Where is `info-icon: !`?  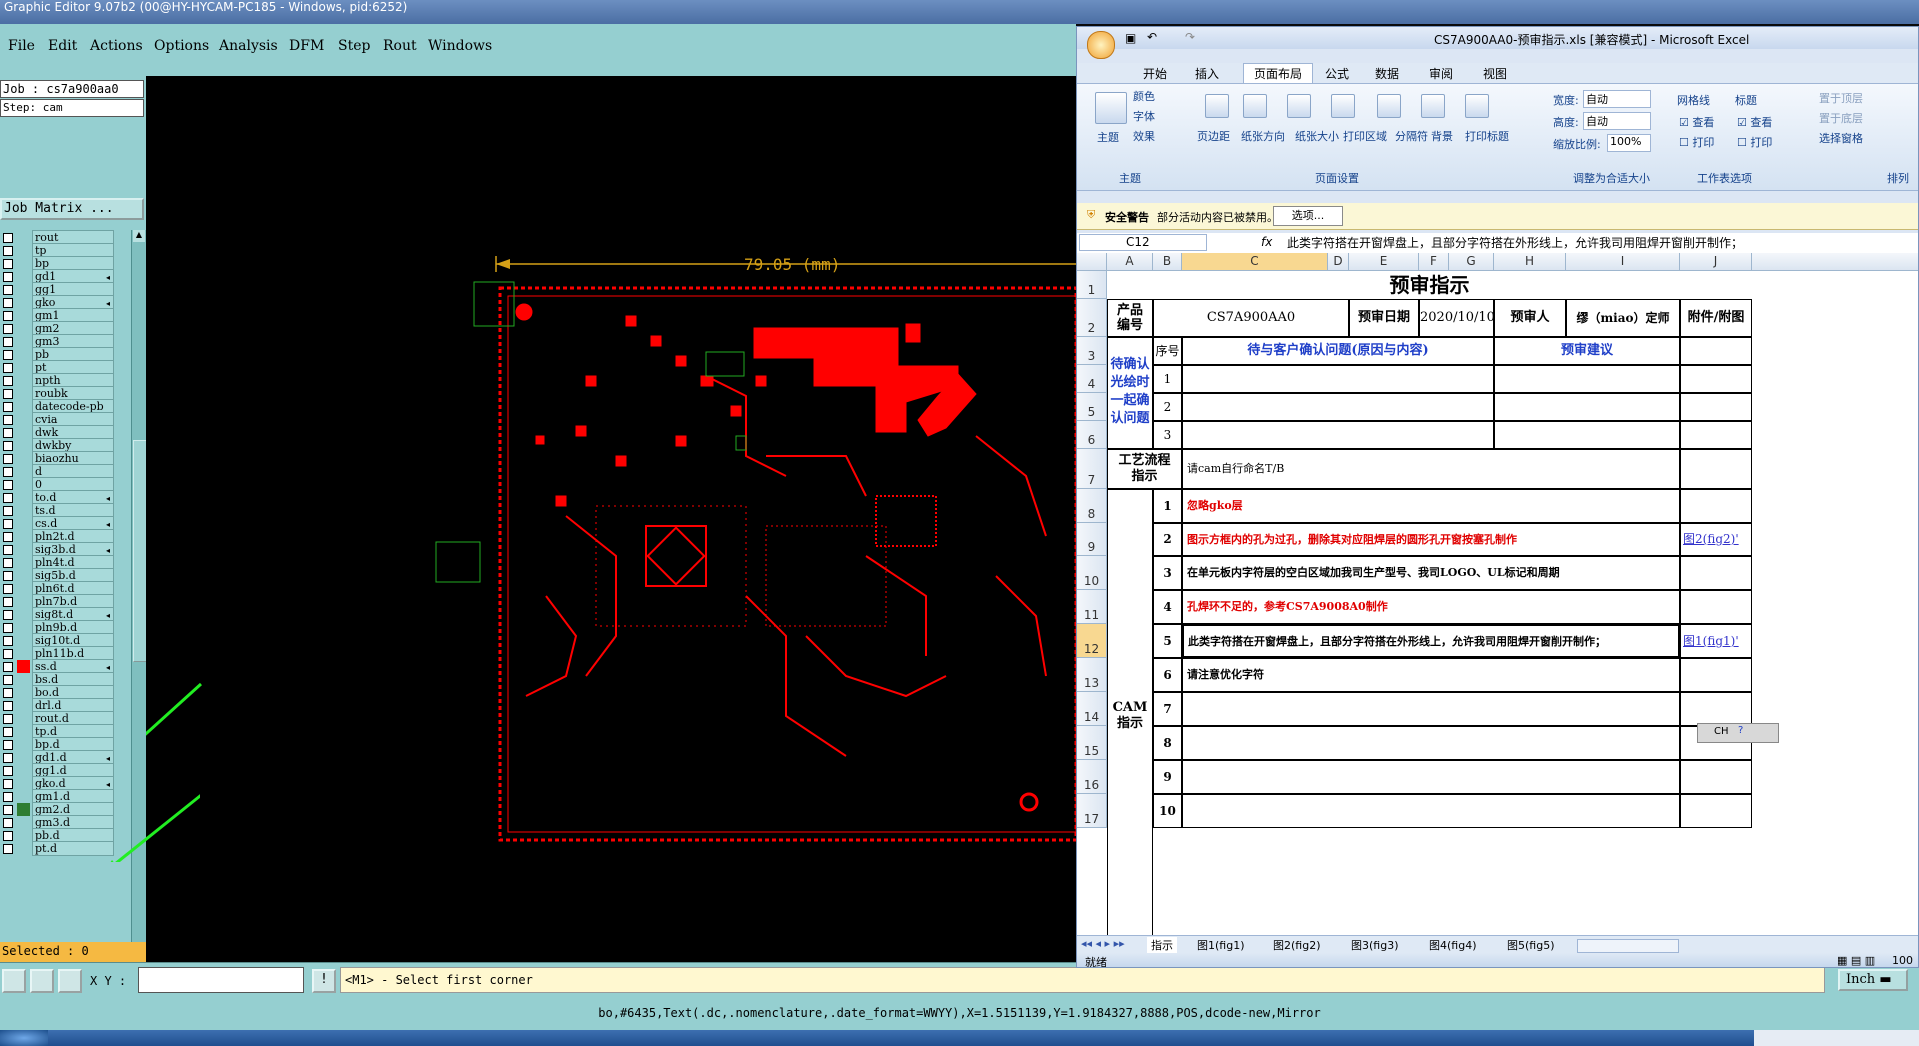 info-icon: ! is located at coordinates (324, 981).